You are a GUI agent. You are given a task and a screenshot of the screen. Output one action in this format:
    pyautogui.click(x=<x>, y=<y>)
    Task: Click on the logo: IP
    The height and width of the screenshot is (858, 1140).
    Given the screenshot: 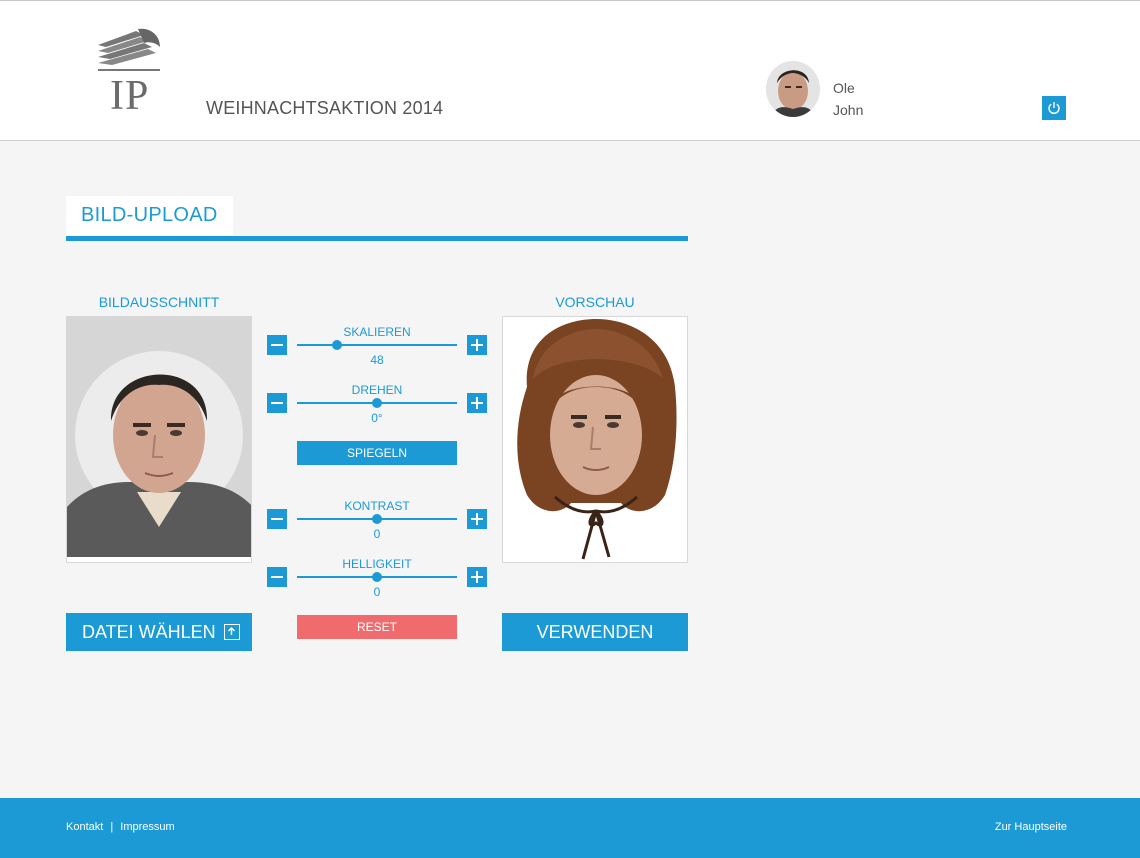 What is the action you would take?
    pyautogui.click(x=130, y=71)
    